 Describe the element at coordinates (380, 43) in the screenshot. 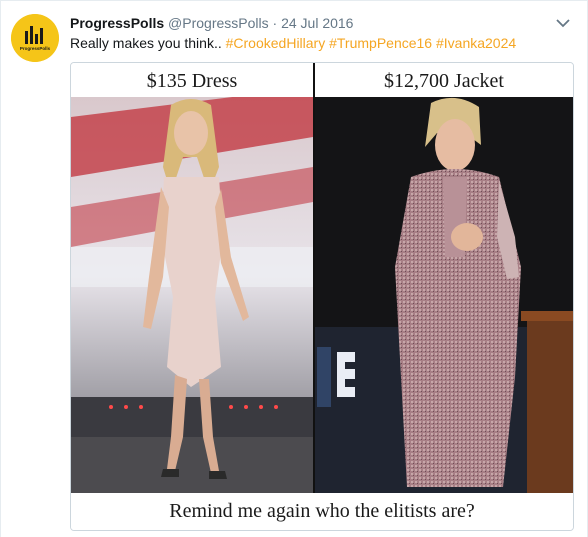

I see `hashtag-link: #TrumpPence16` at that location.